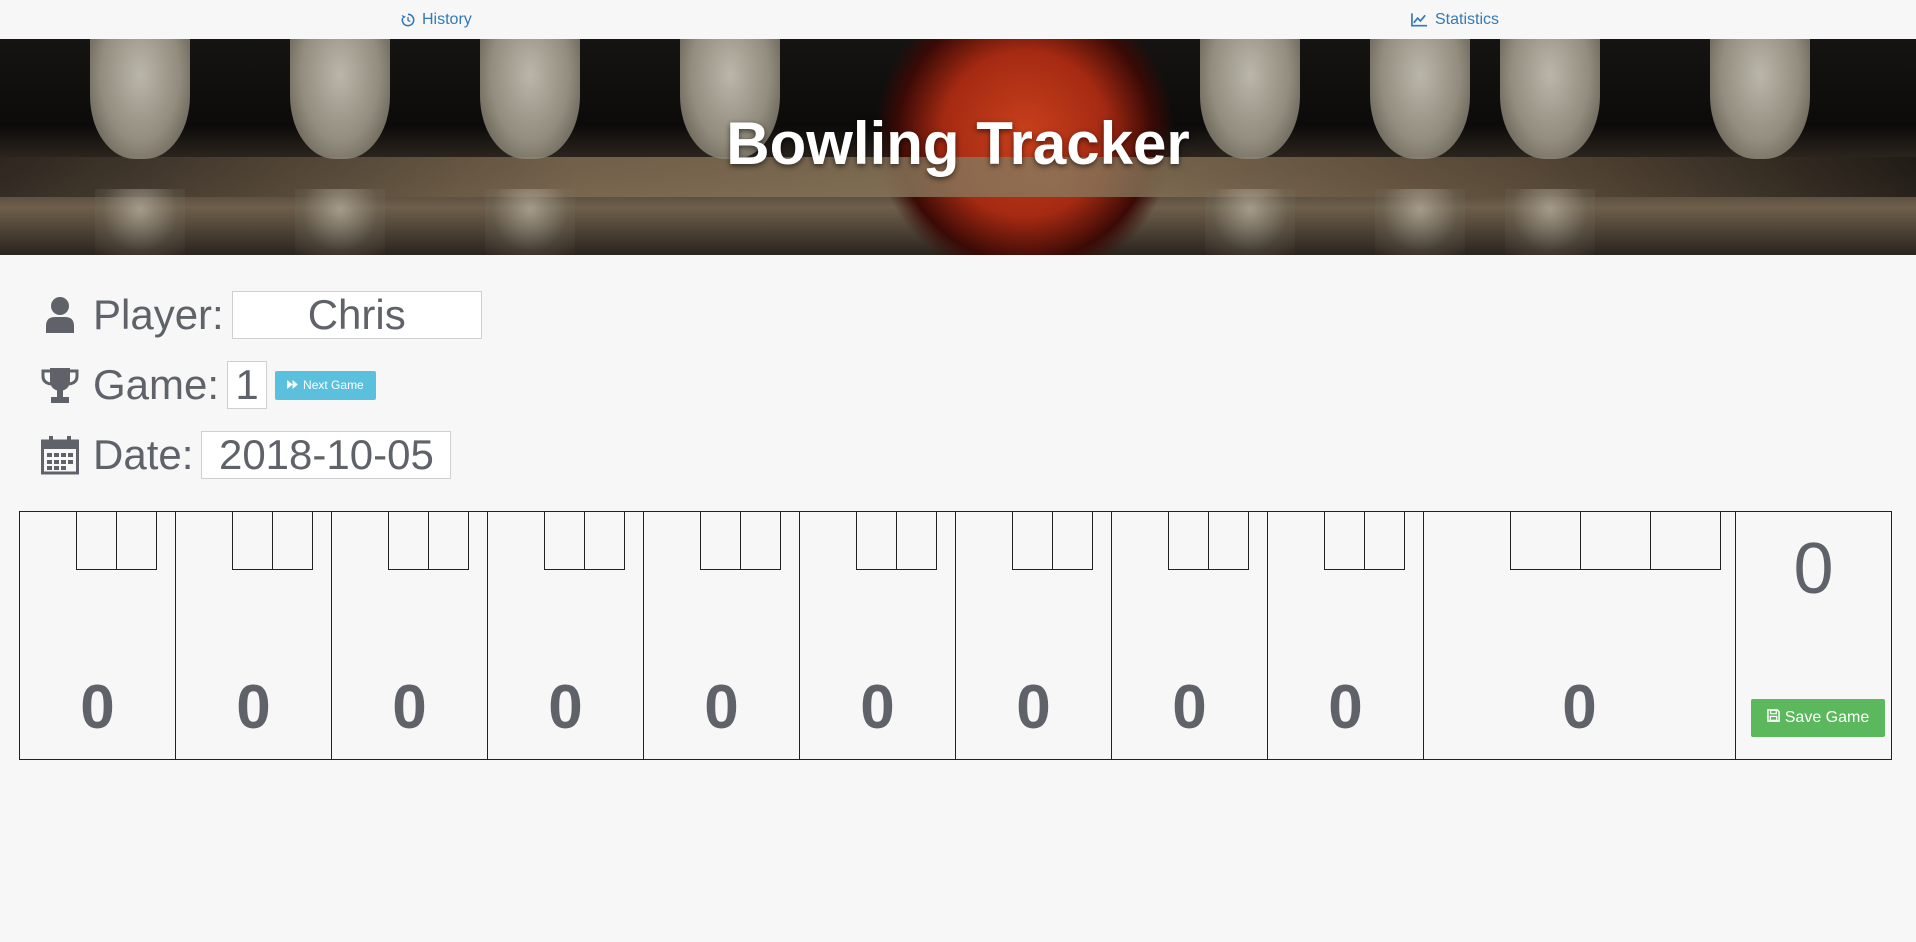 Image resolution: width=1916 pixels, height=942 pixels. Describe the element at coordinates (958, 19) in the screenshot. I see `top-nav: History Statistics` at that location.